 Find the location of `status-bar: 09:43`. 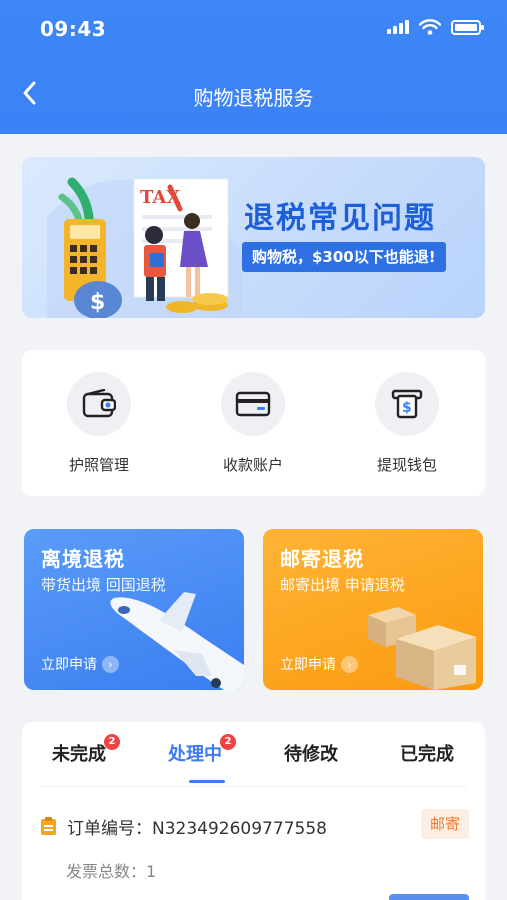

status-bar: 09:43 is located at coordinates (253, 29).